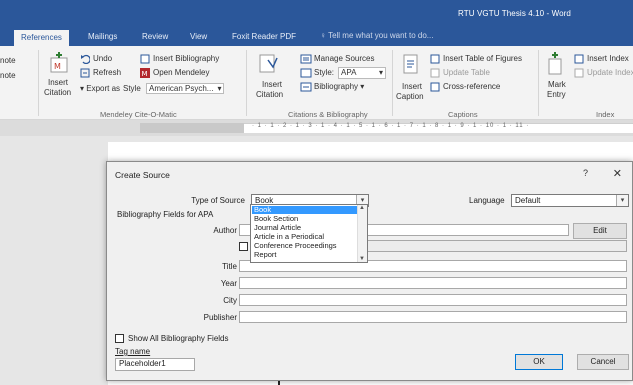 The width and height of the screenshot is (633, 385). I want to click on city-label: City, so click(230, 300).